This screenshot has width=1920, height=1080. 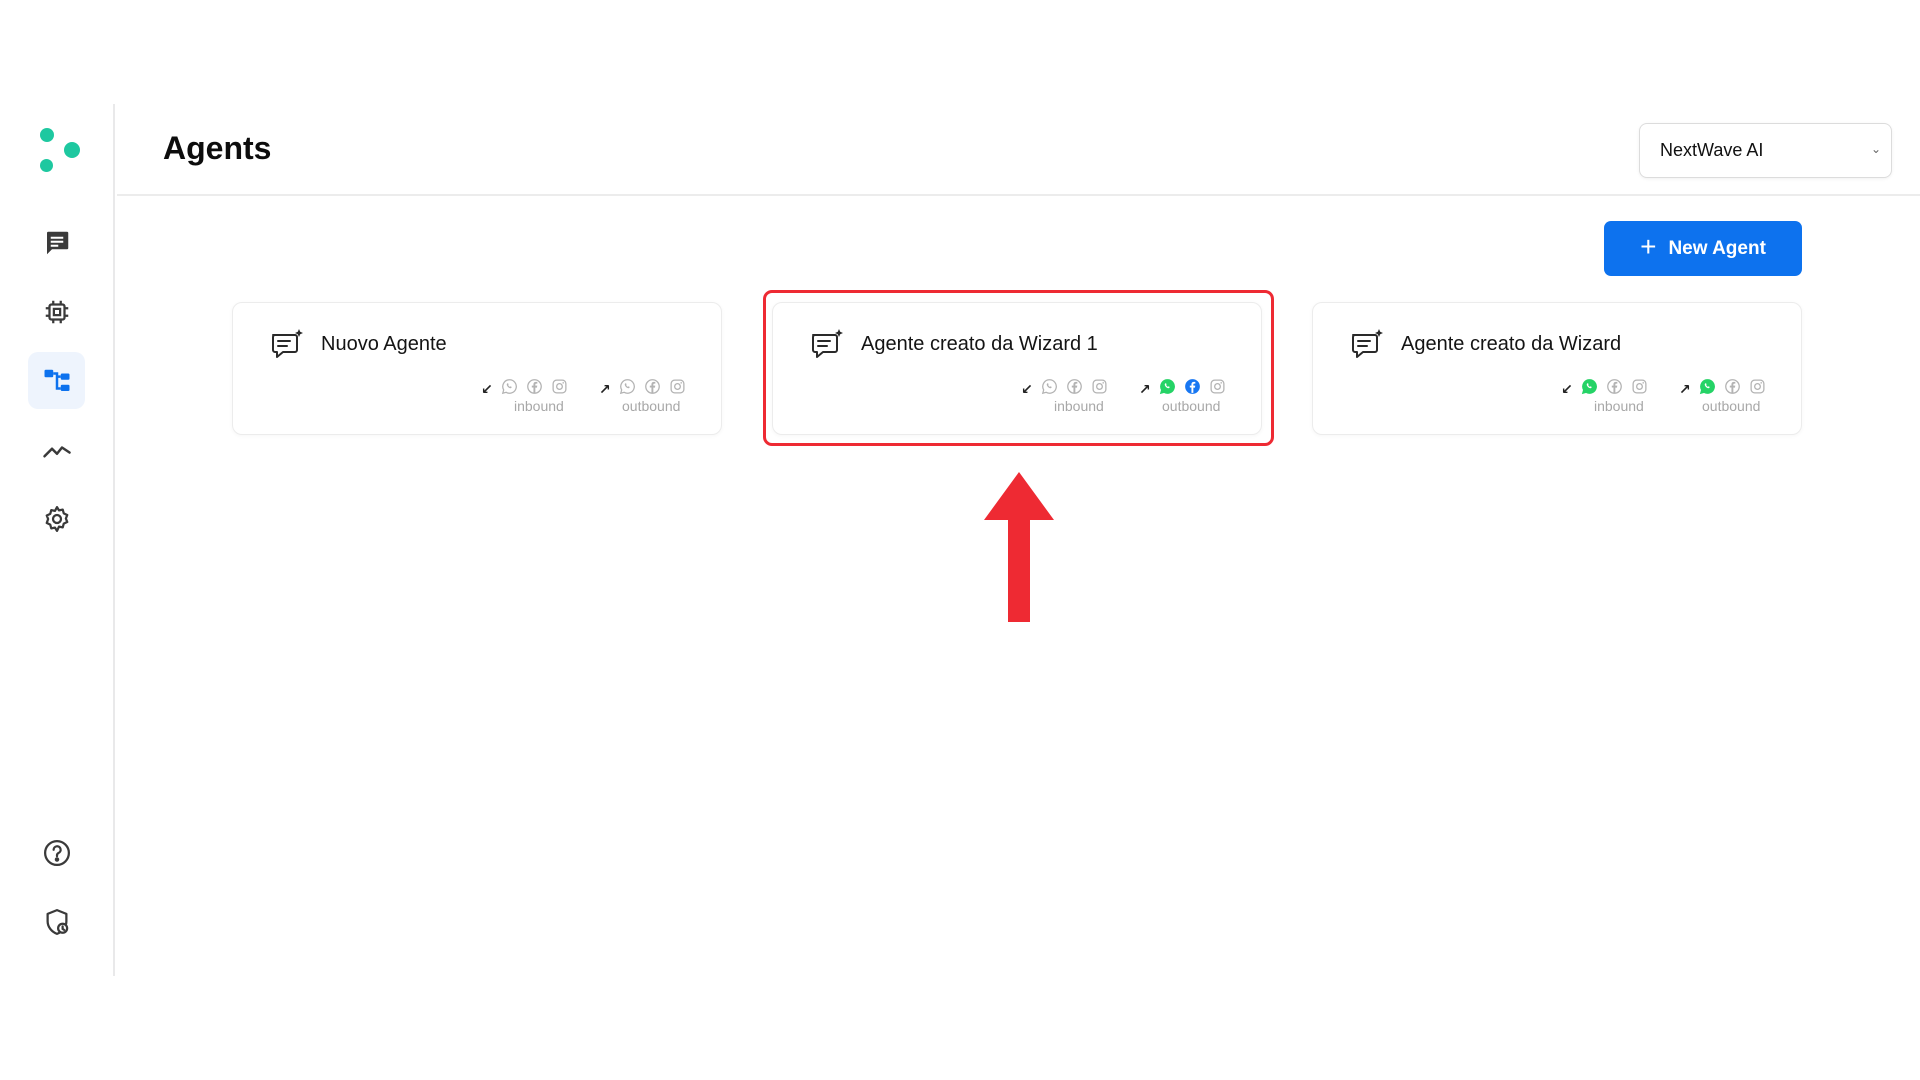 I want to click on chat-icon, so click(x=57, y=242).